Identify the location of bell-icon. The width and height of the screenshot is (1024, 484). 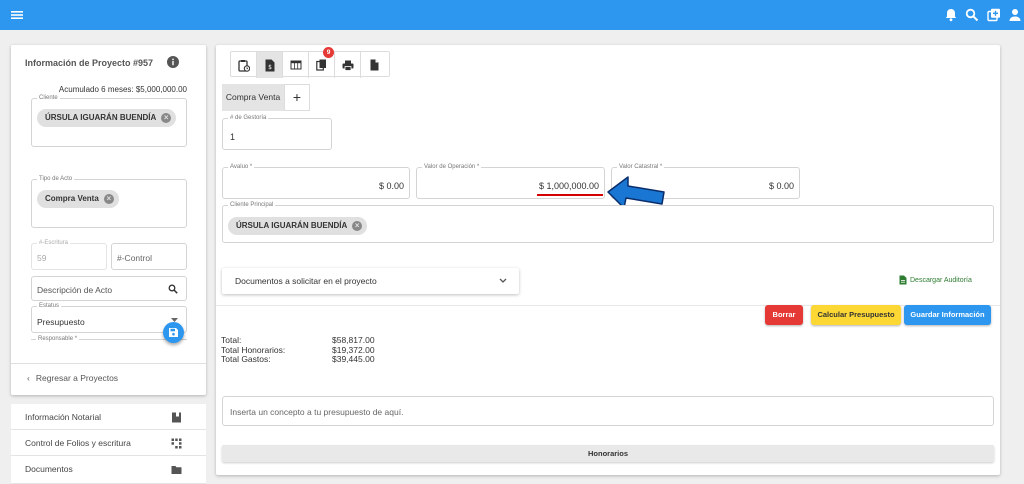
(951, 15).